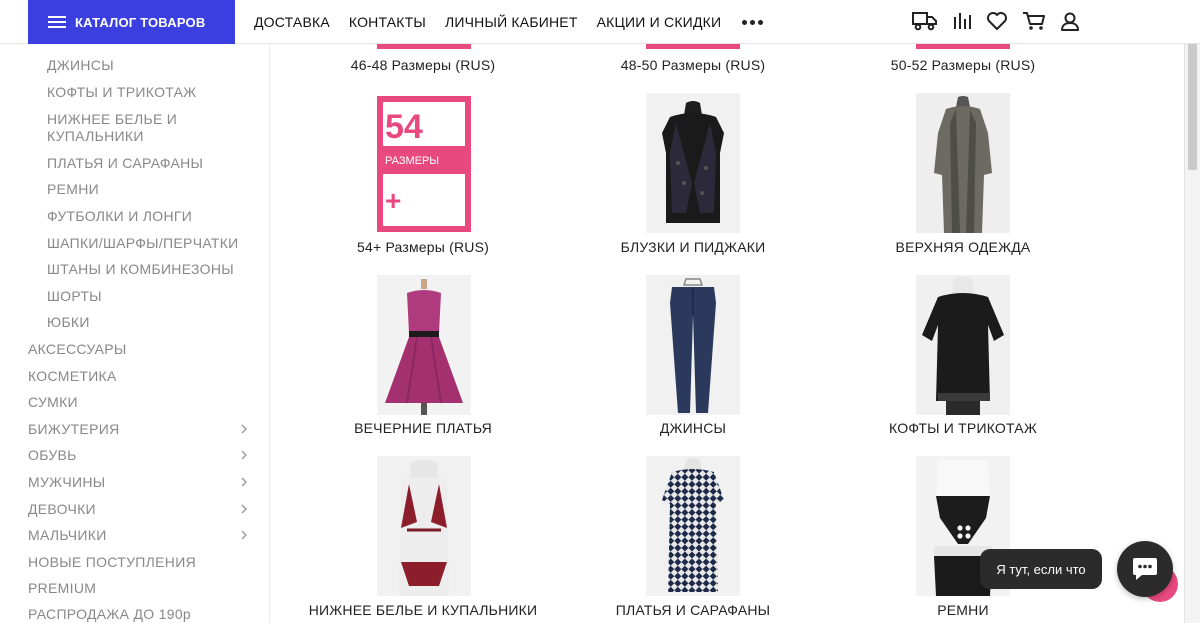 This screenshot has width=1200, height=623. I want to click on sidebar-subitem: ФУТБОЛКИ И ЛОНГИ, so click(119, 216).